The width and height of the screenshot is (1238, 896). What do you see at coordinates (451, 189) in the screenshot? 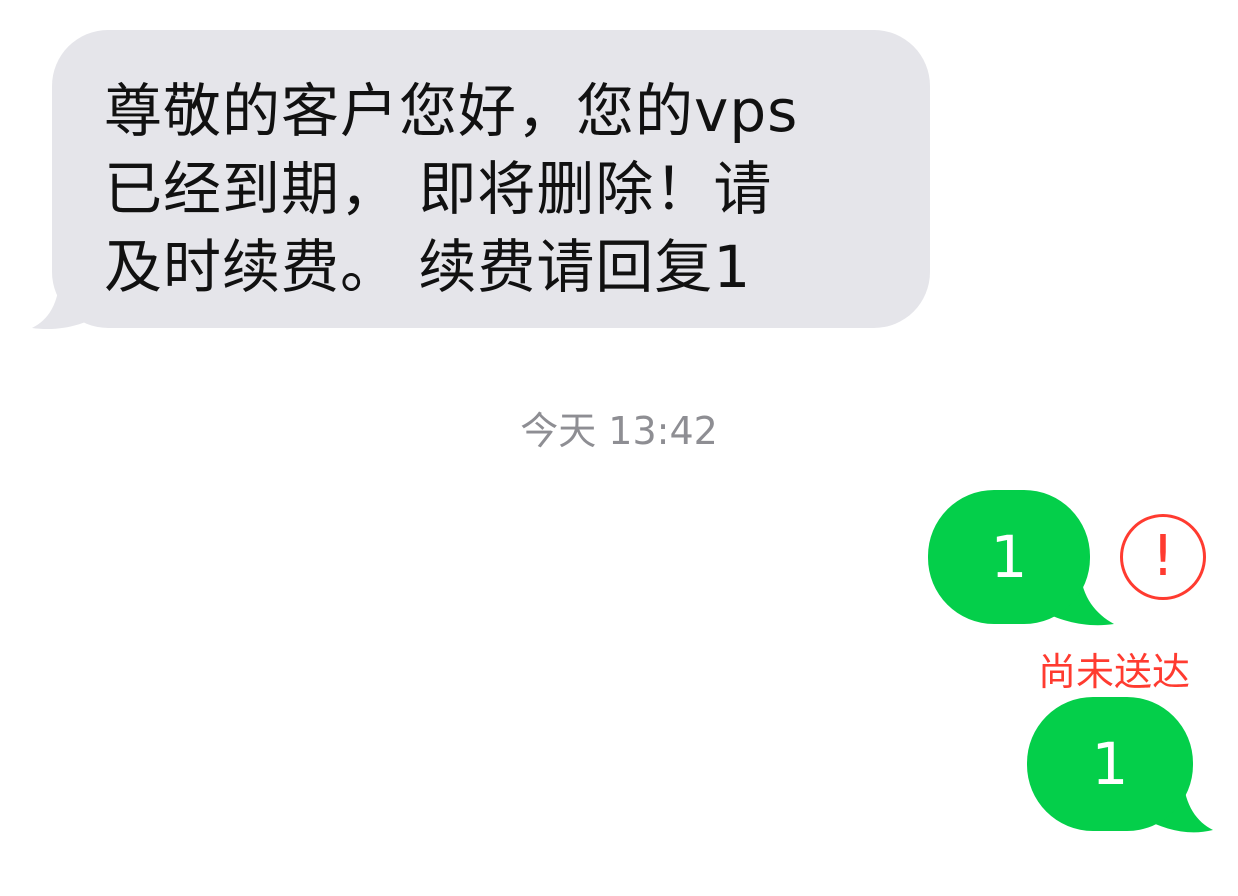
I see `incoming-message-text: 尊敬的客户您好，您的vps 已经到期， 即将删除！请 及时续费。 续费请回复1` at bounding box center [451, 189].